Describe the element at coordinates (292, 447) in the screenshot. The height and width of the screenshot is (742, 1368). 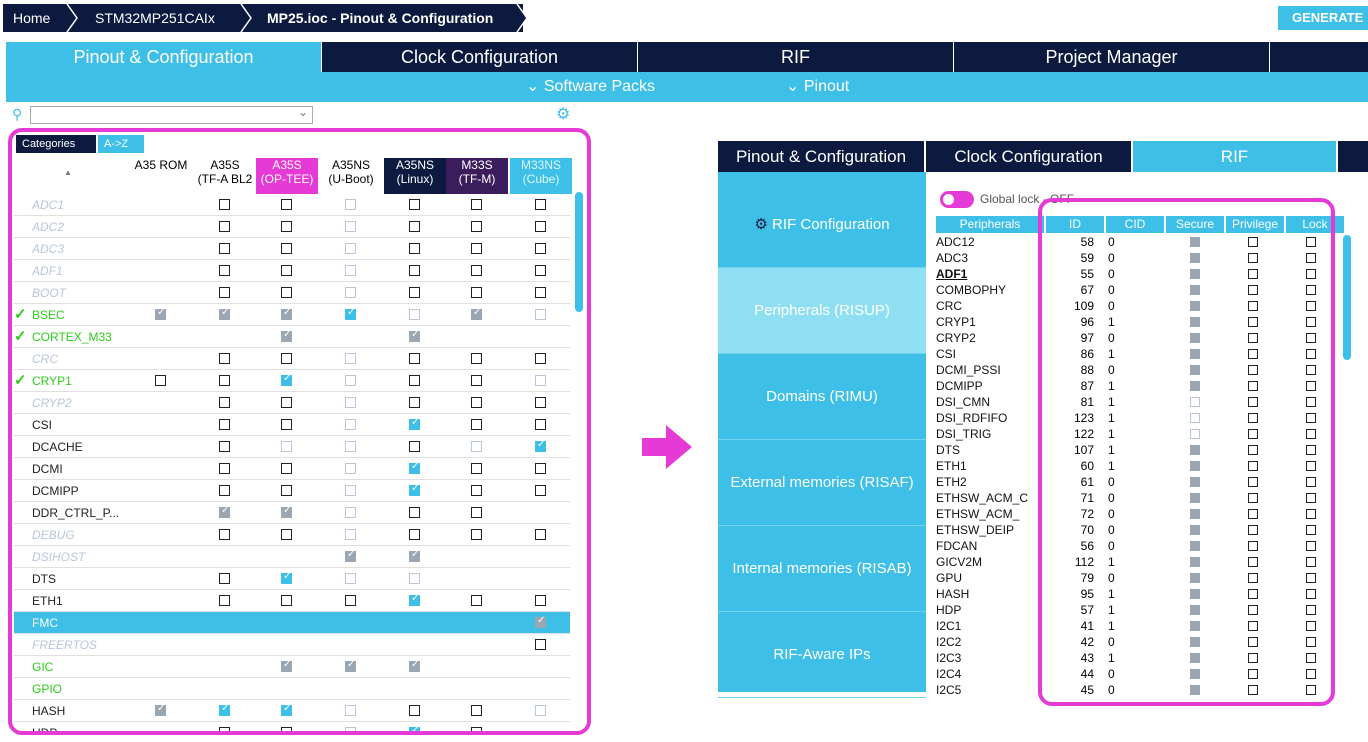
I see `table-row: DCACHE` at that location.